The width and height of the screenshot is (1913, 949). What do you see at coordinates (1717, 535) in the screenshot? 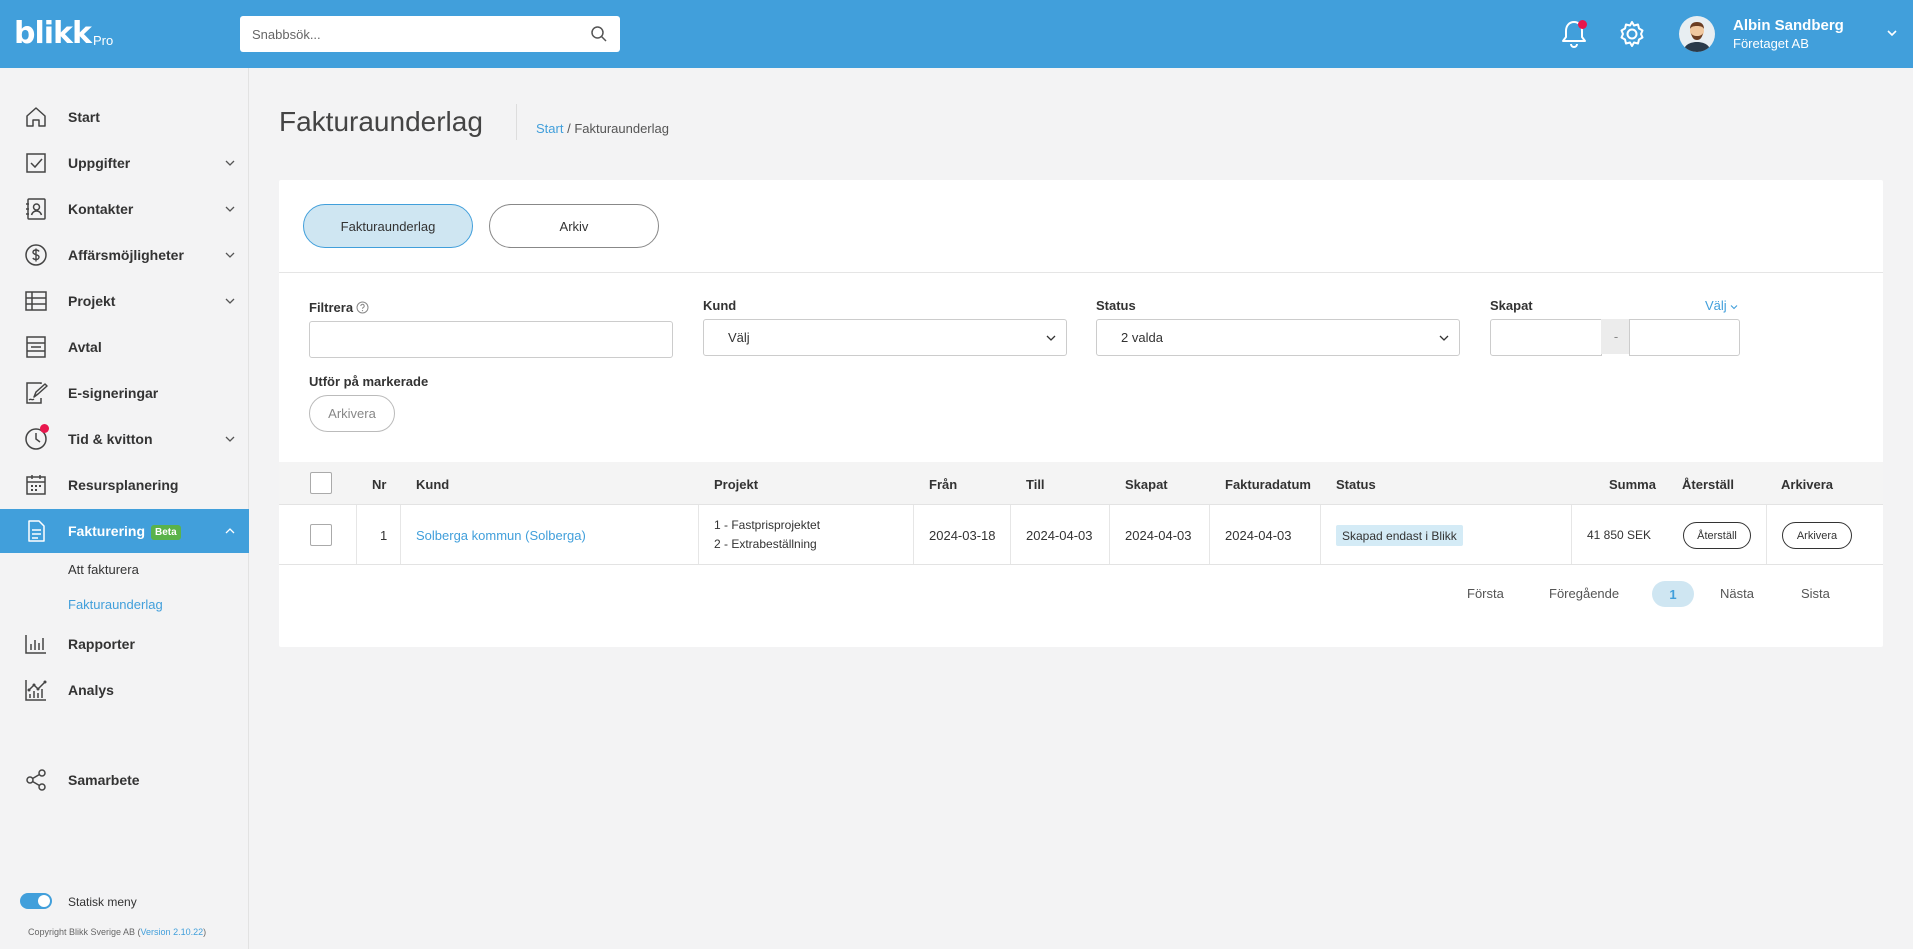
I see `restore-button: Återställ` at bounding box center [1717, 535].